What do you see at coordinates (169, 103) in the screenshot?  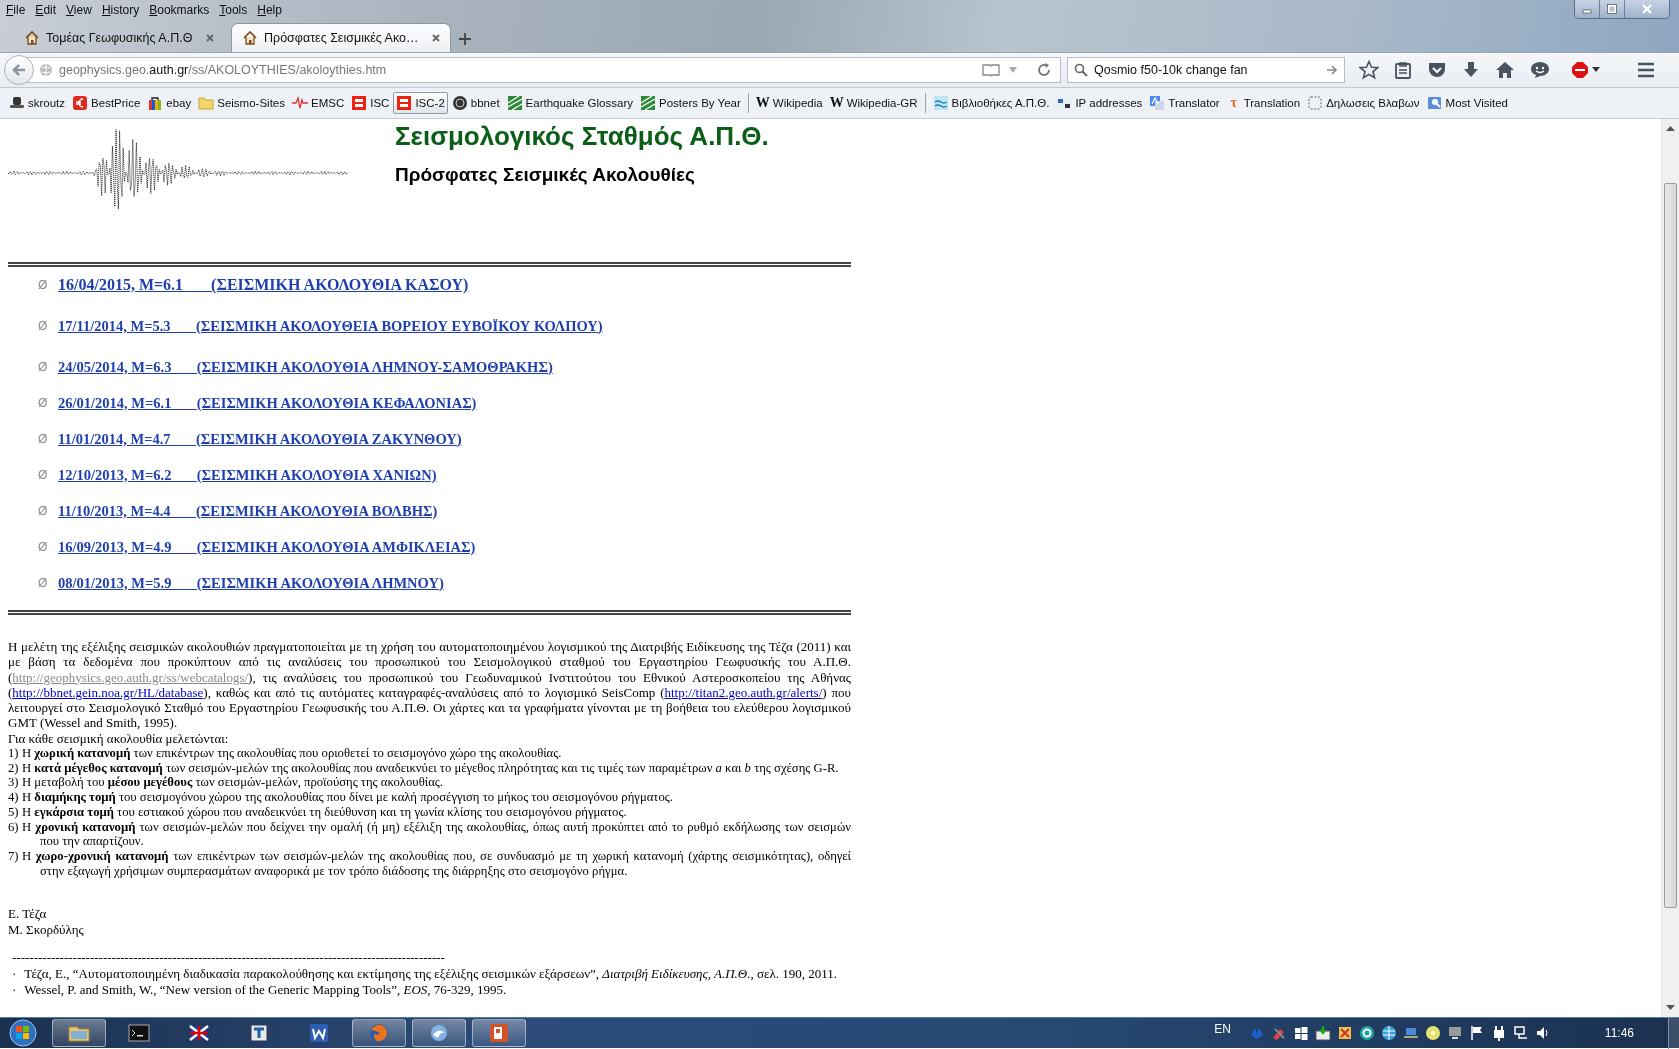 I see `bookmark-item: ebay` at bounding box center [169, 103].